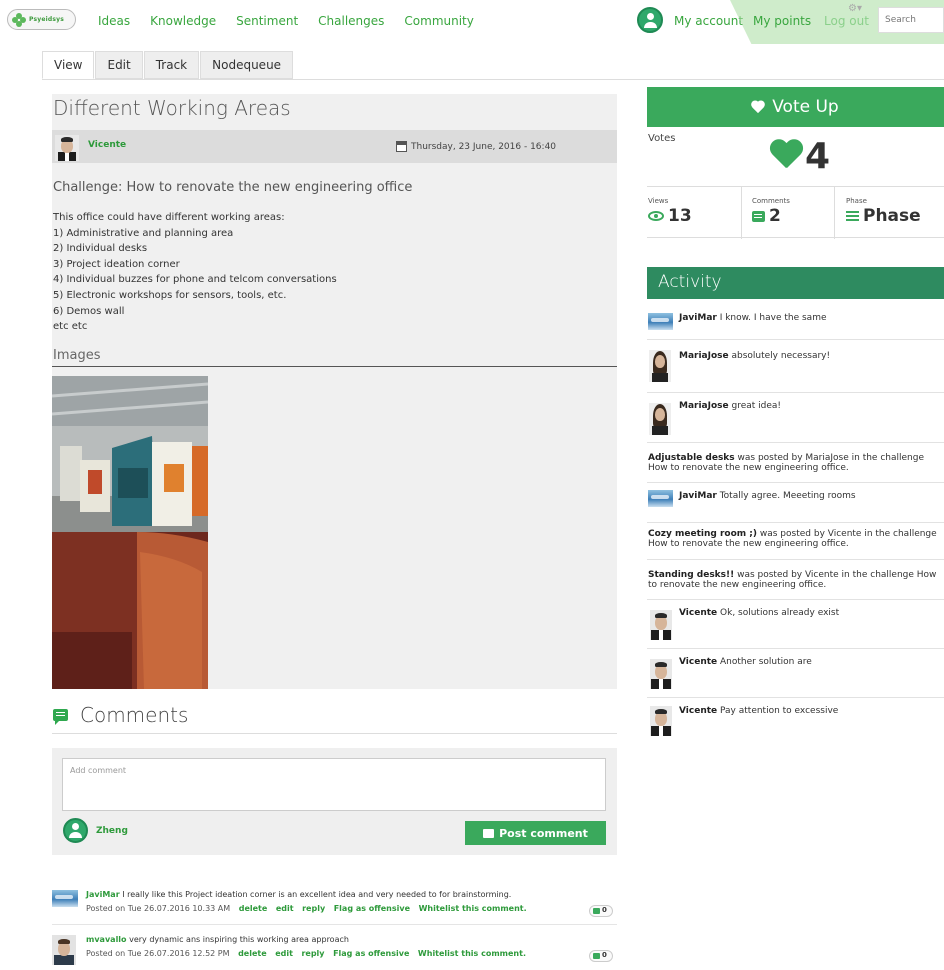 The image size is (944, 970). What do you see at coordinates (70, 327) in the screenshot?
I see `body-line: etc etc` at bounding box center [70, 327].